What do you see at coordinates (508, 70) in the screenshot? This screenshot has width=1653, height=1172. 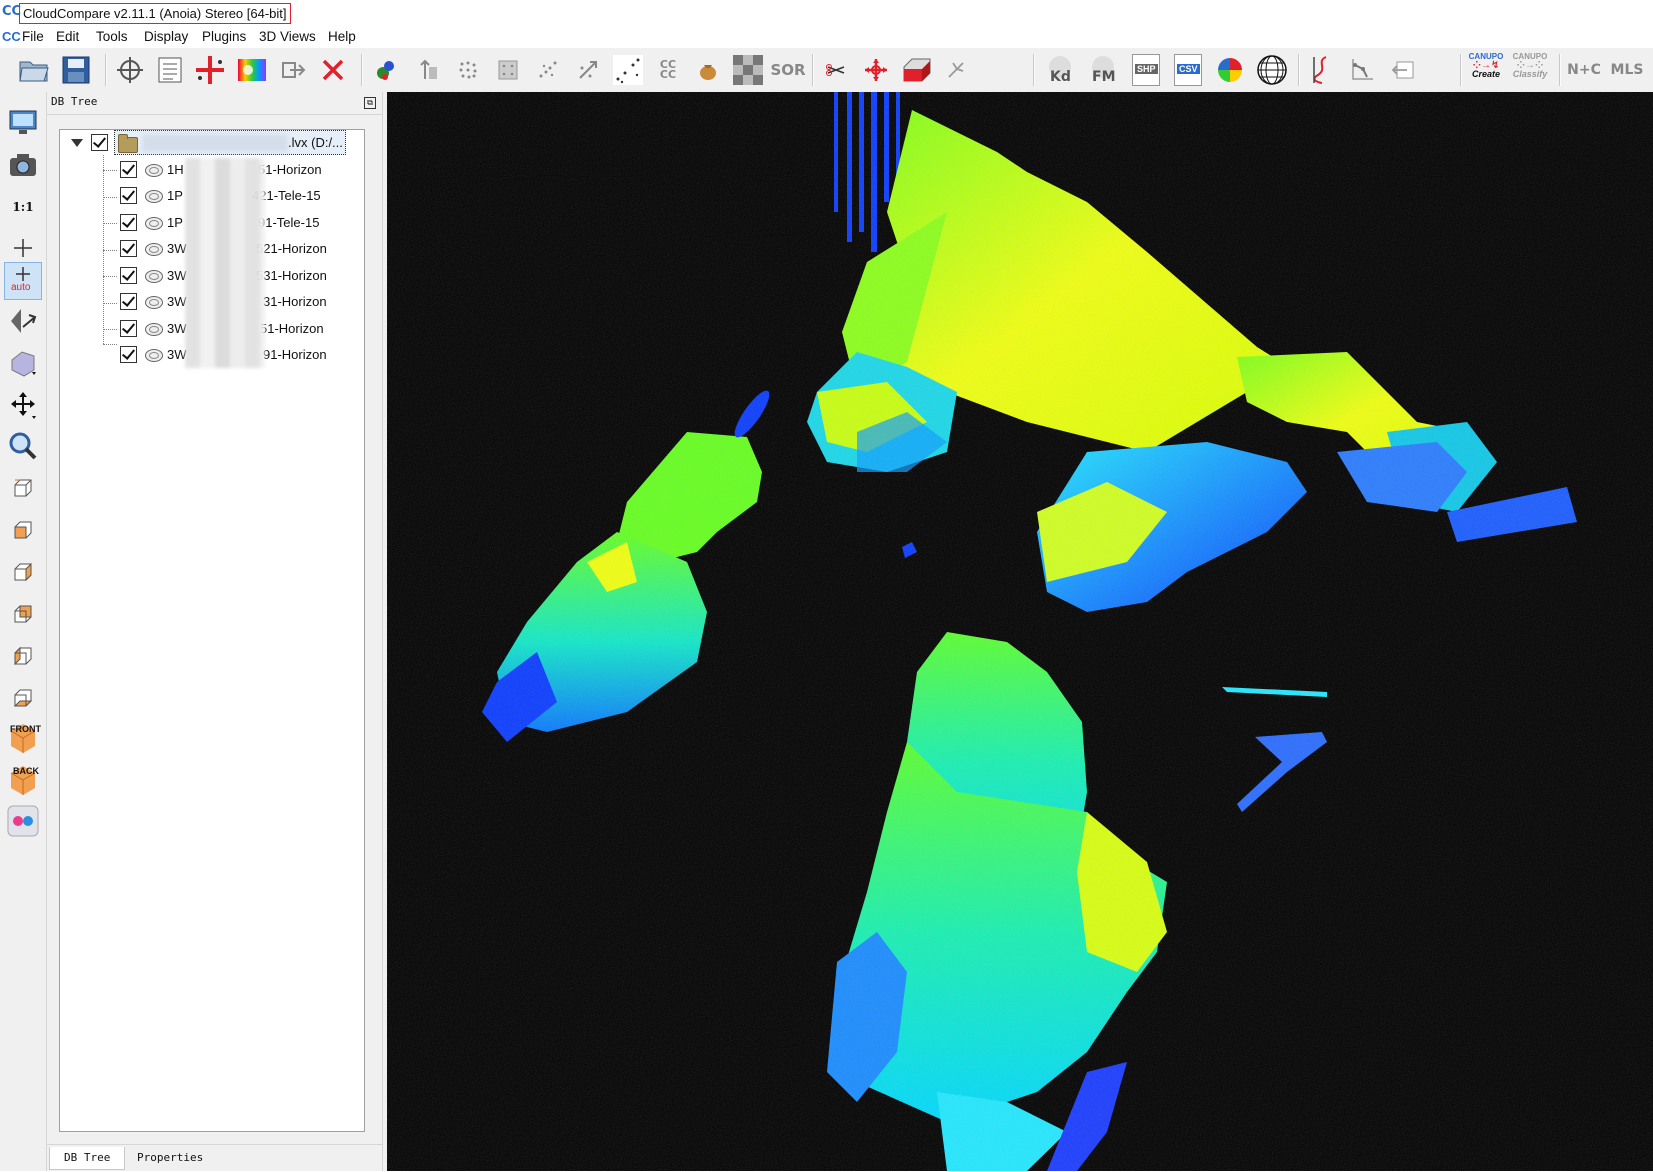 I see `resample-icon` at bounding box center [508, 70].